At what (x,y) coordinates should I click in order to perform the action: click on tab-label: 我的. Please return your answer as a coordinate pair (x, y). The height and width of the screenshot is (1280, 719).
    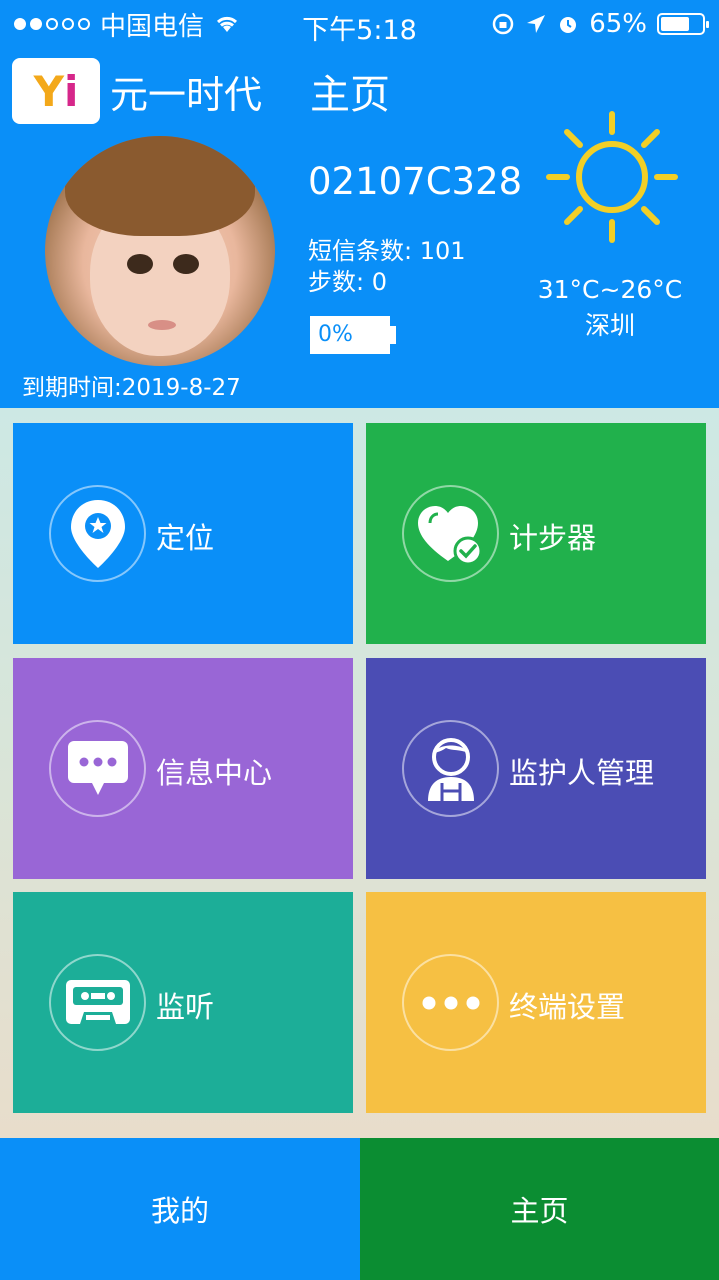
    Looking at the image, I should click on (179, 1211).